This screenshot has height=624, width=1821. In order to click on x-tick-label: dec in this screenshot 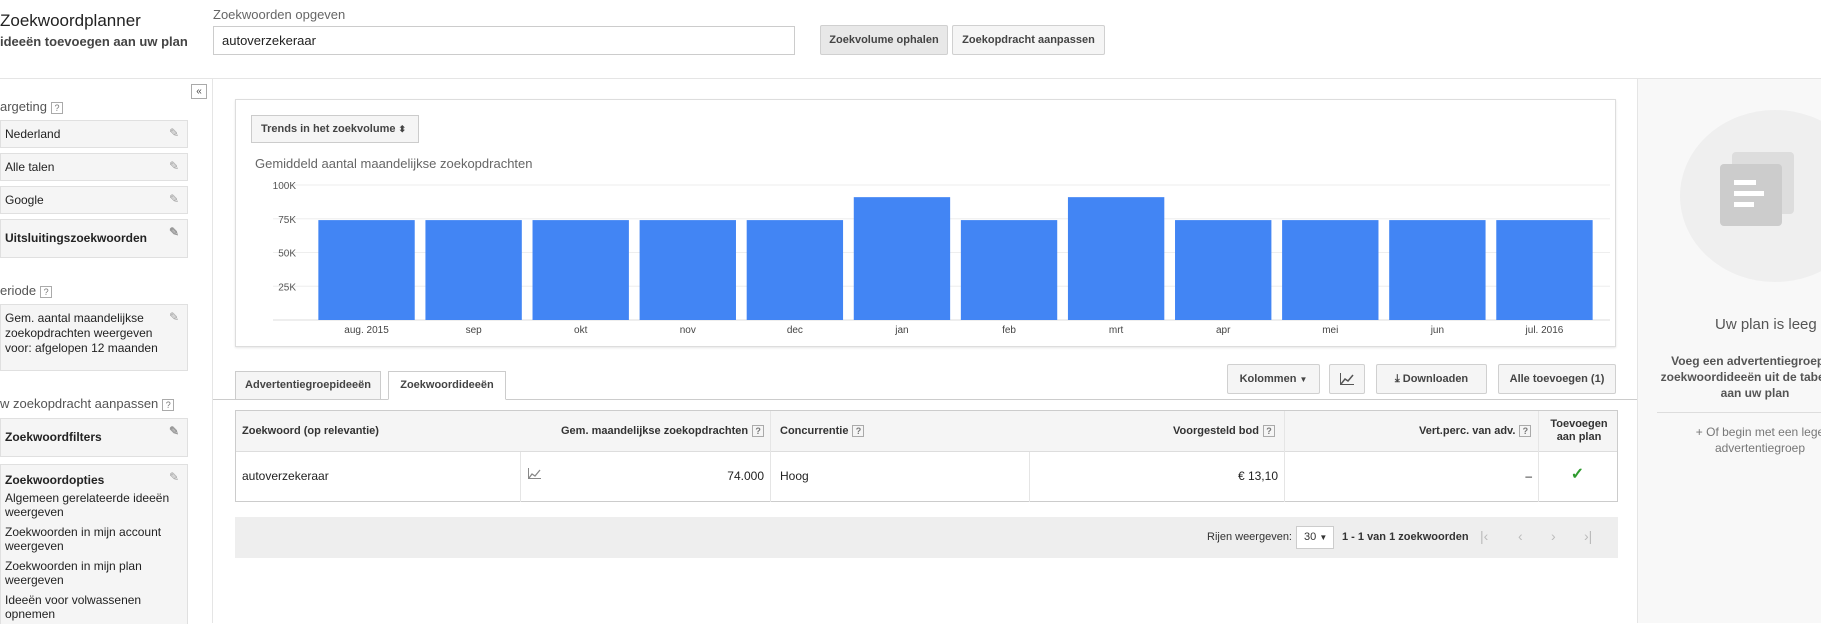, I will do `click(795, 330)`.